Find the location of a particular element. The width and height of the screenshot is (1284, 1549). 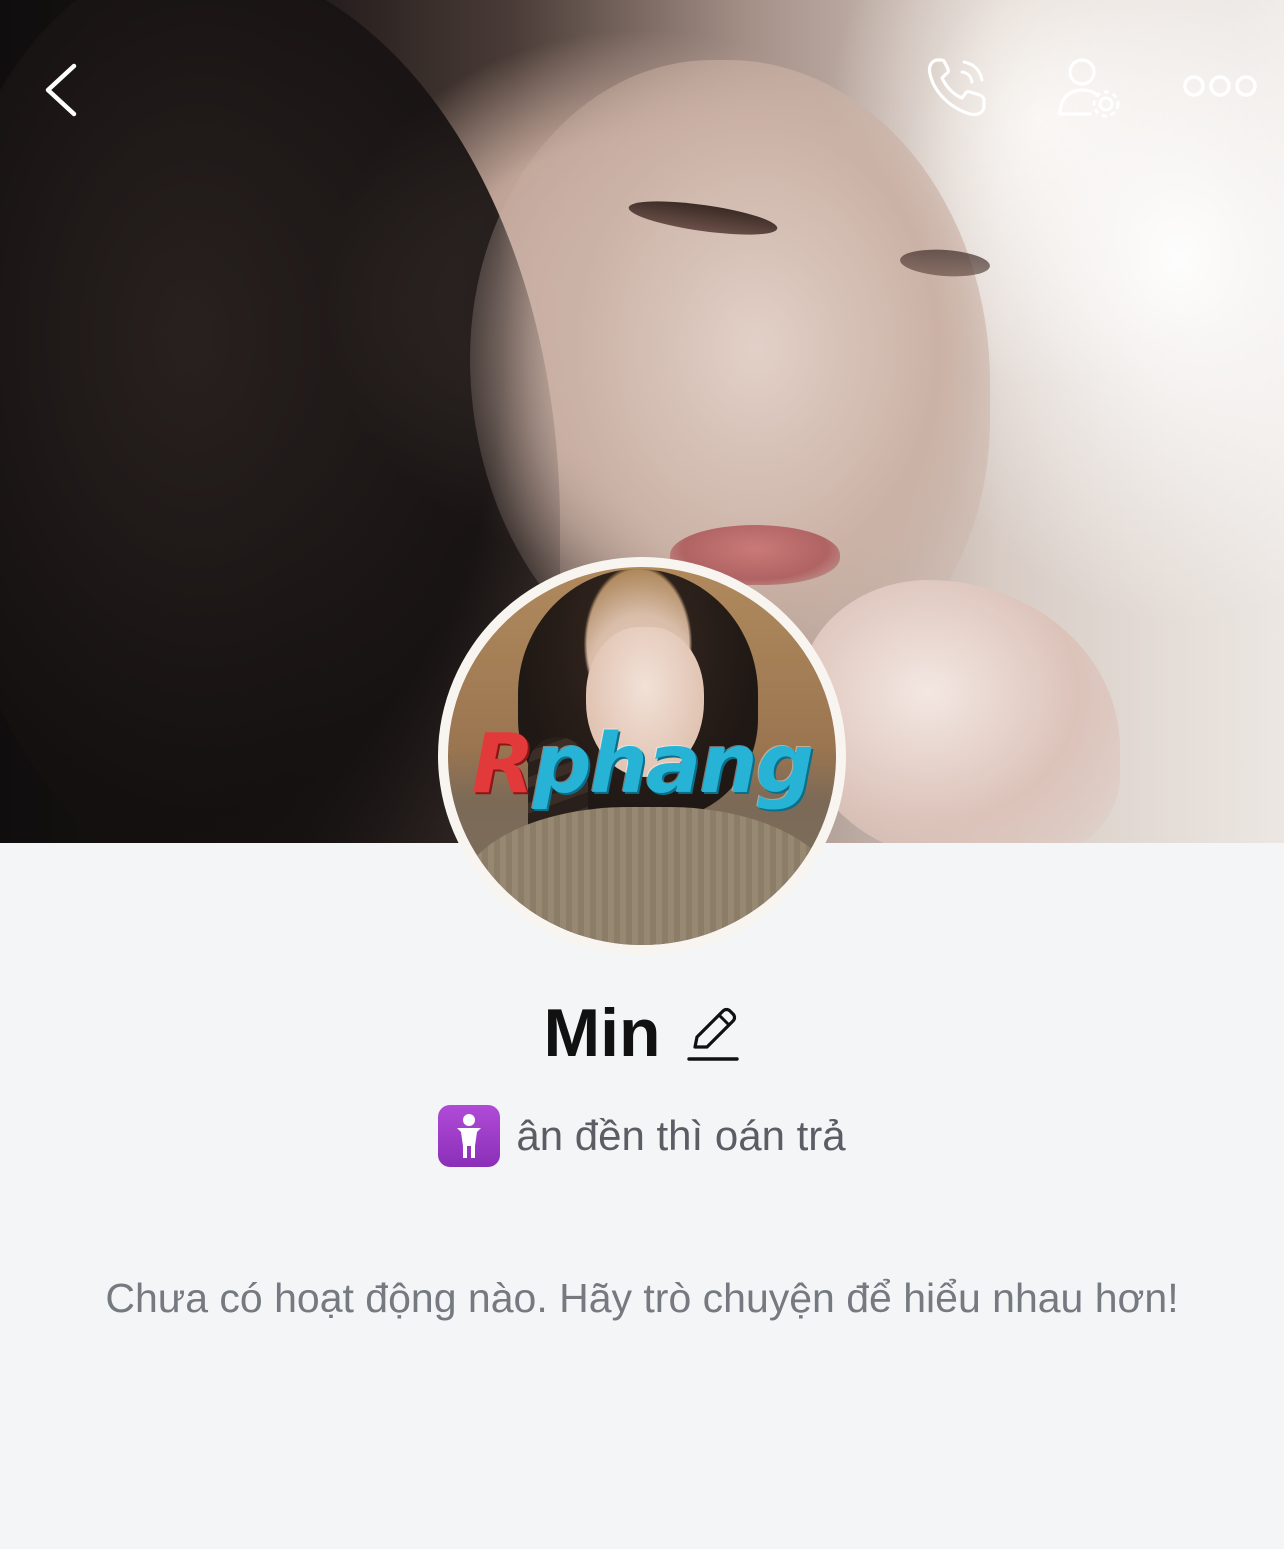

more-dots-icon is located at coordinates (1220, 86).